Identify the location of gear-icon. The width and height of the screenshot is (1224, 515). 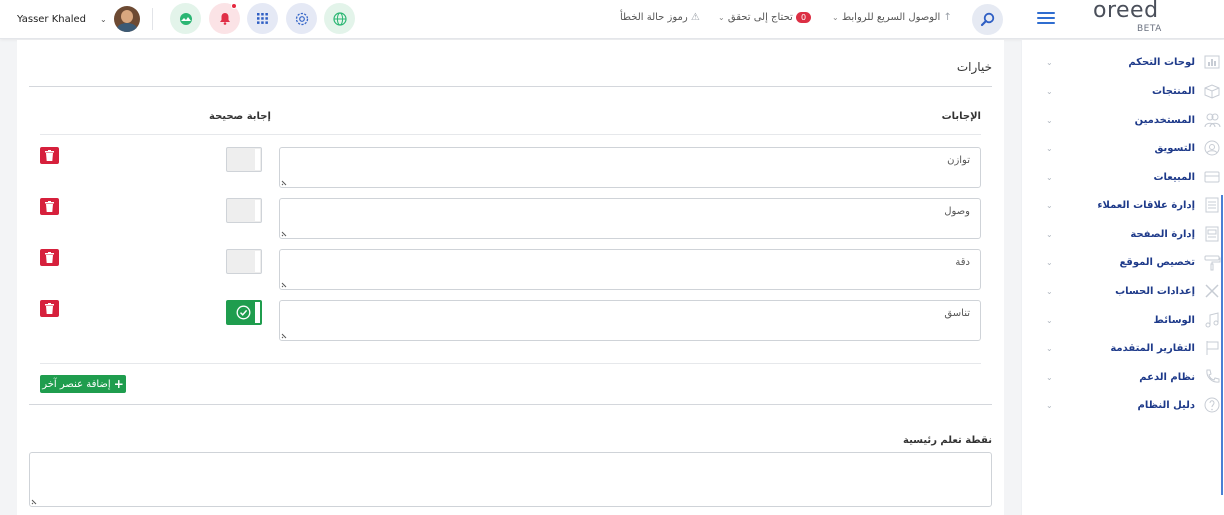
(301, 18).